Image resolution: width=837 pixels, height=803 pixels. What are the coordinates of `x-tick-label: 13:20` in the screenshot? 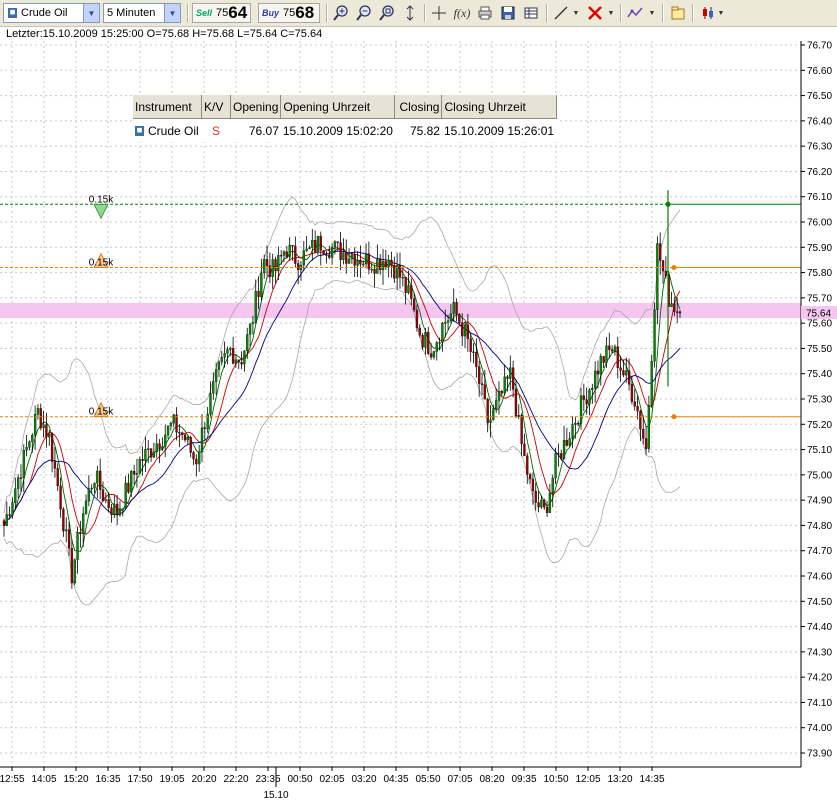 It's located at (619, 779).